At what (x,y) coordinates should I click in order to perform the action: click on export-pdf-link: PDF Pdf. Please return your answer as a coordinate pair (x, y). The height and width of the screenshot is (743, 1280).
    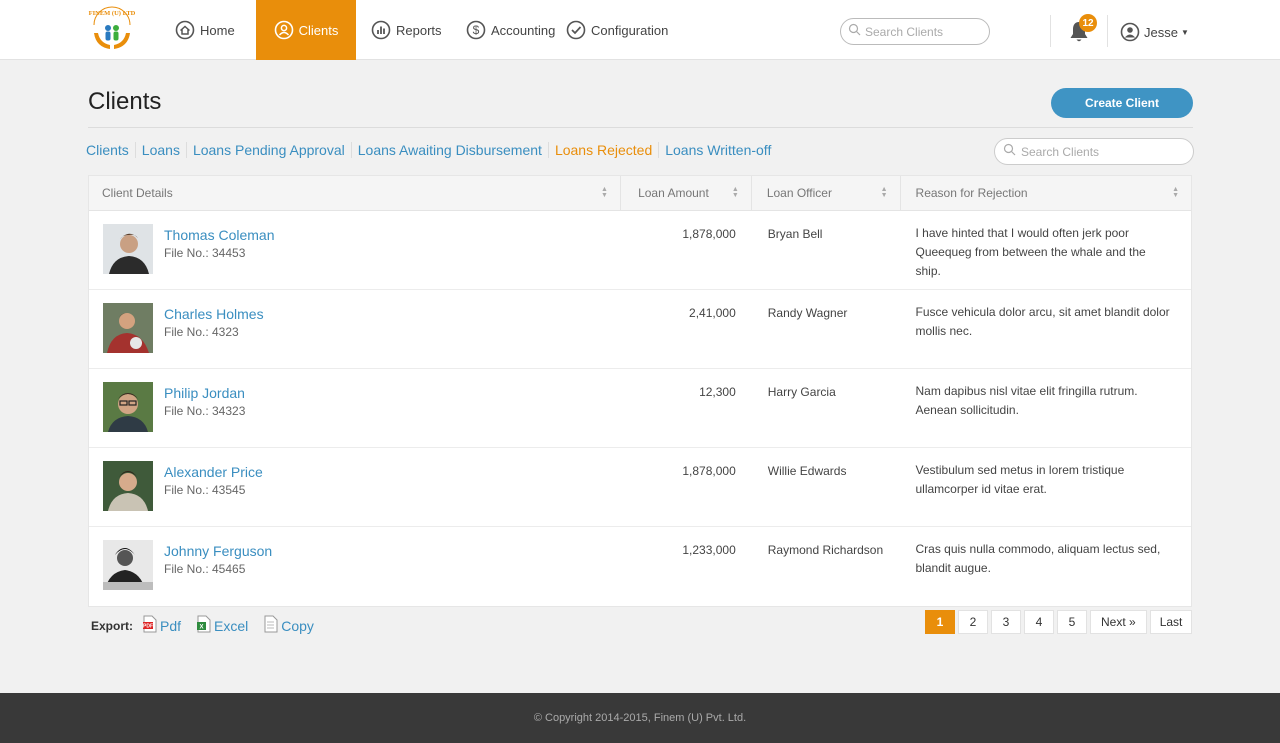
    Looking at the image, I should click on (161, 625).